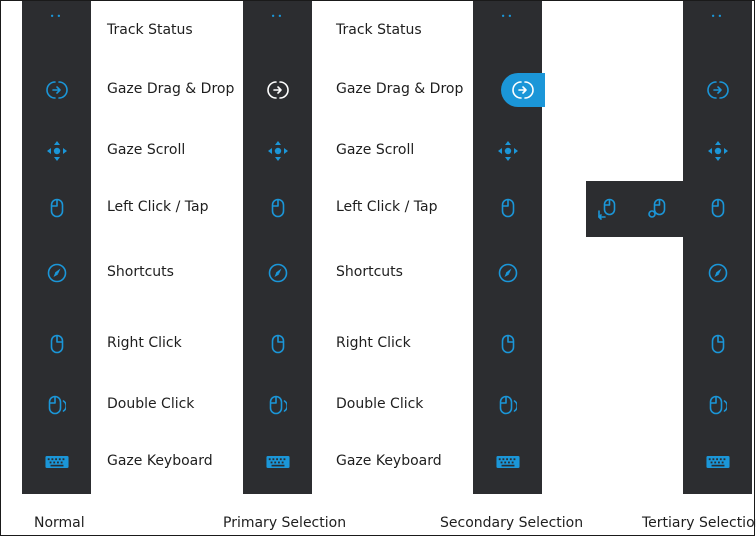 This screenshot has height=537, width=756. I want to click on left-click-submenu, so click(635, 209).